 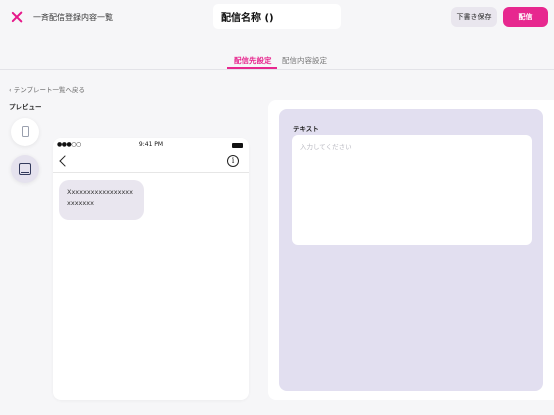 I want to click on tab-delivery-content: 配信内容設定, so click(x=304, y=60).